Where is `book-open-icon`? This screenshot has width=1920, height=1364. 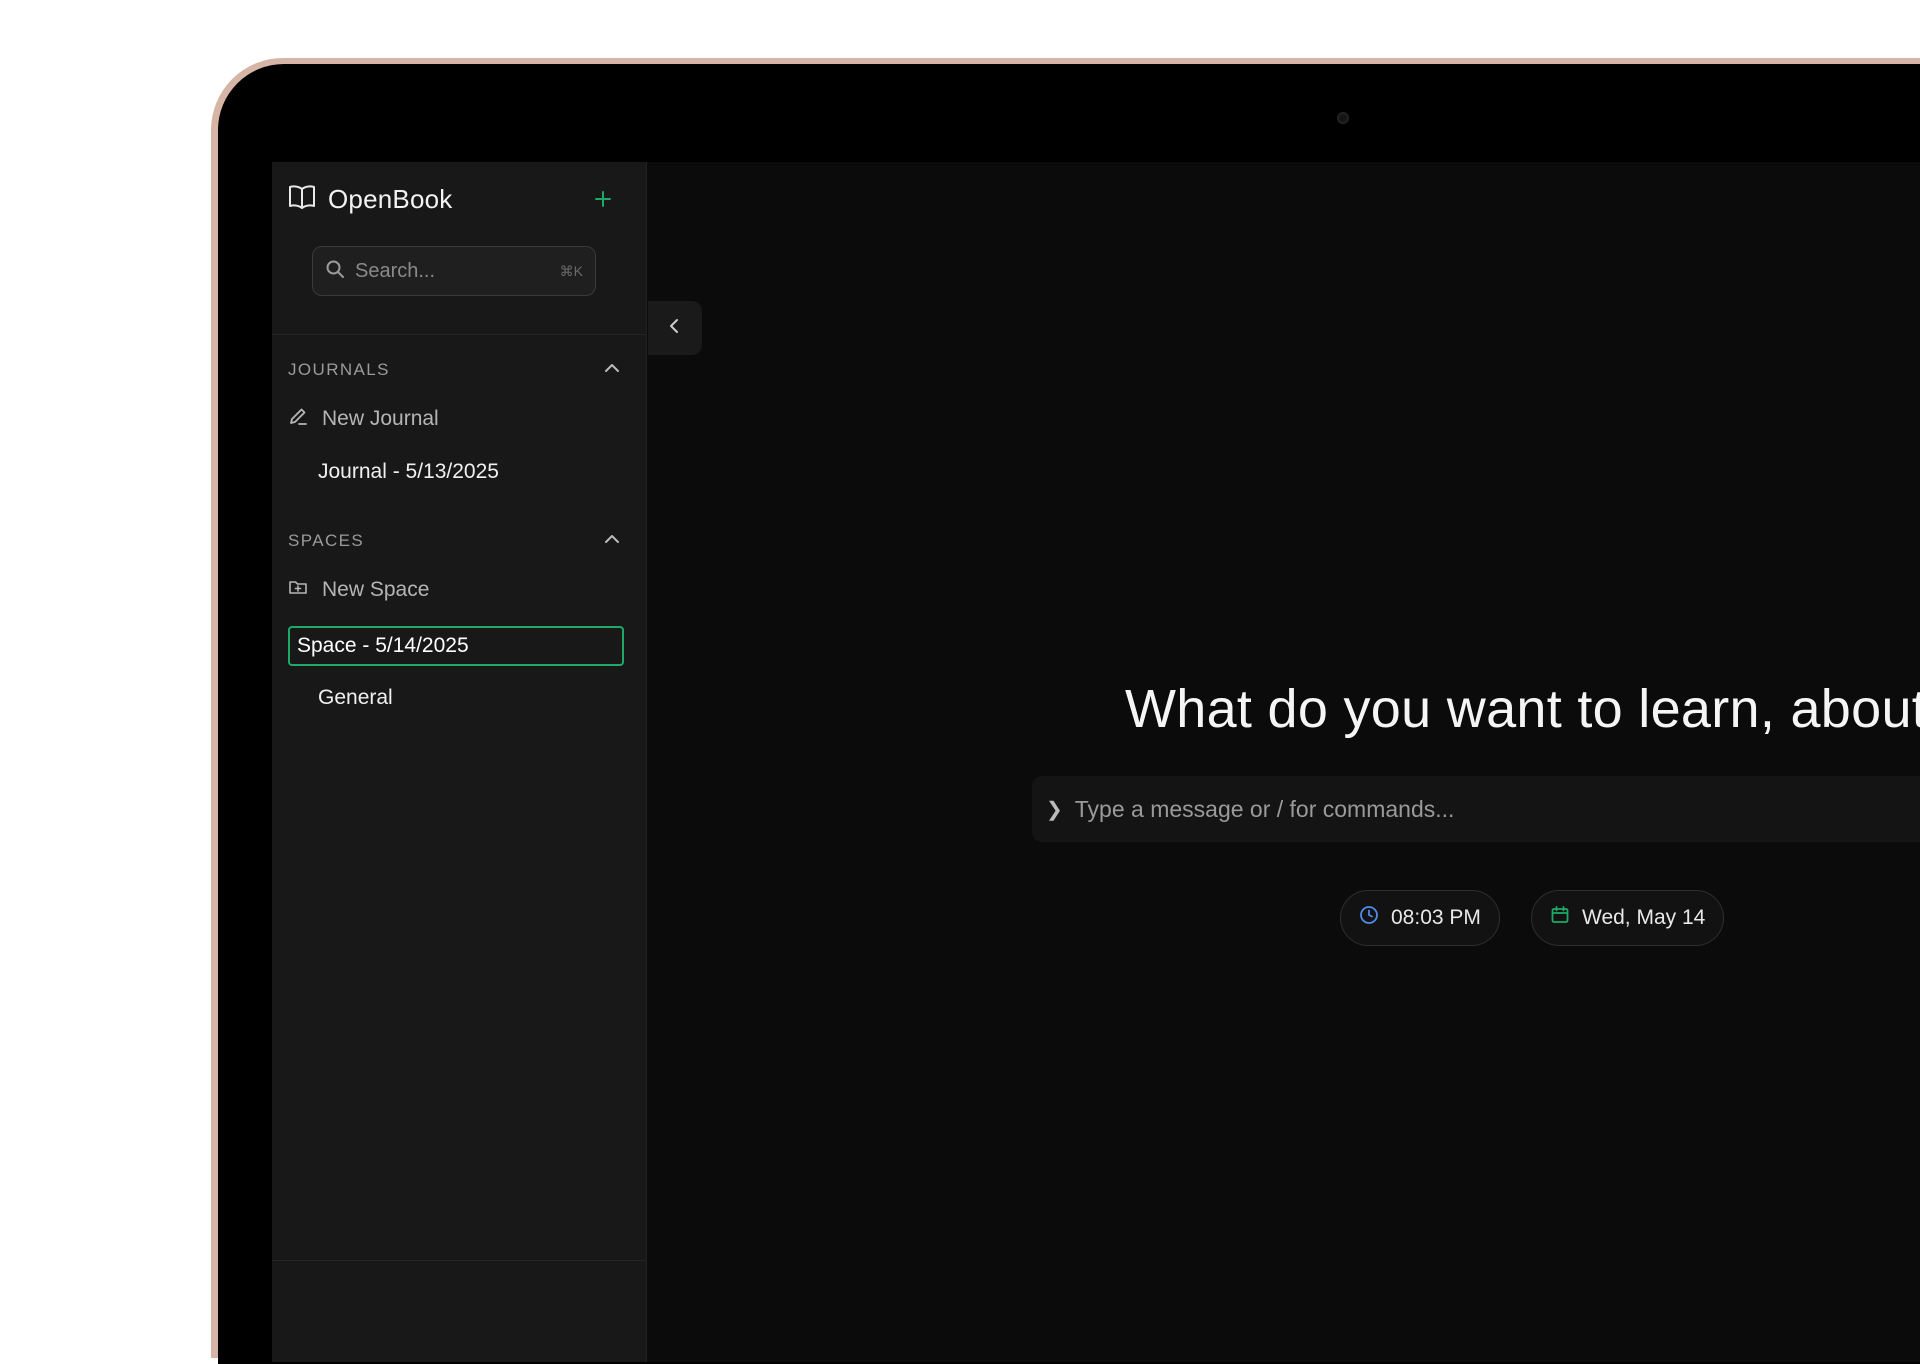
book-open-icon is located at coordinates (302, 199).